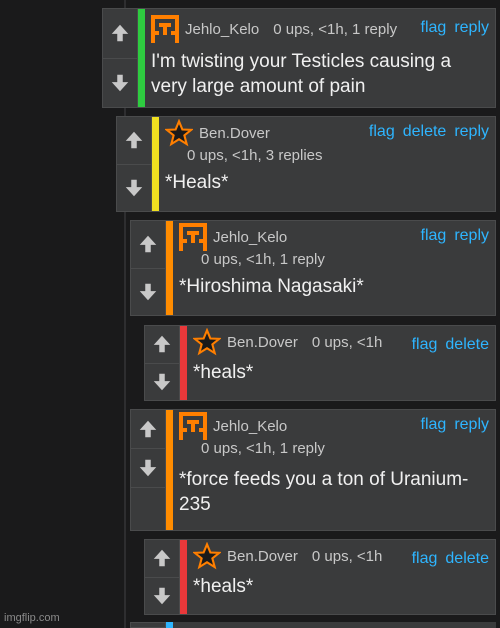  What do you see at coordinates (313, 625) in the screenshot?
I see `next-comment-partial` at bounding box center [313, 625].